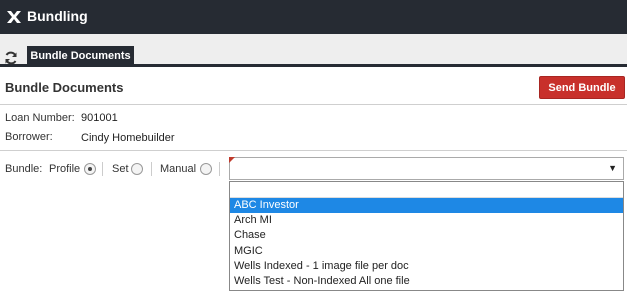  I want to click on x-logo-icon, so click(14, 17).